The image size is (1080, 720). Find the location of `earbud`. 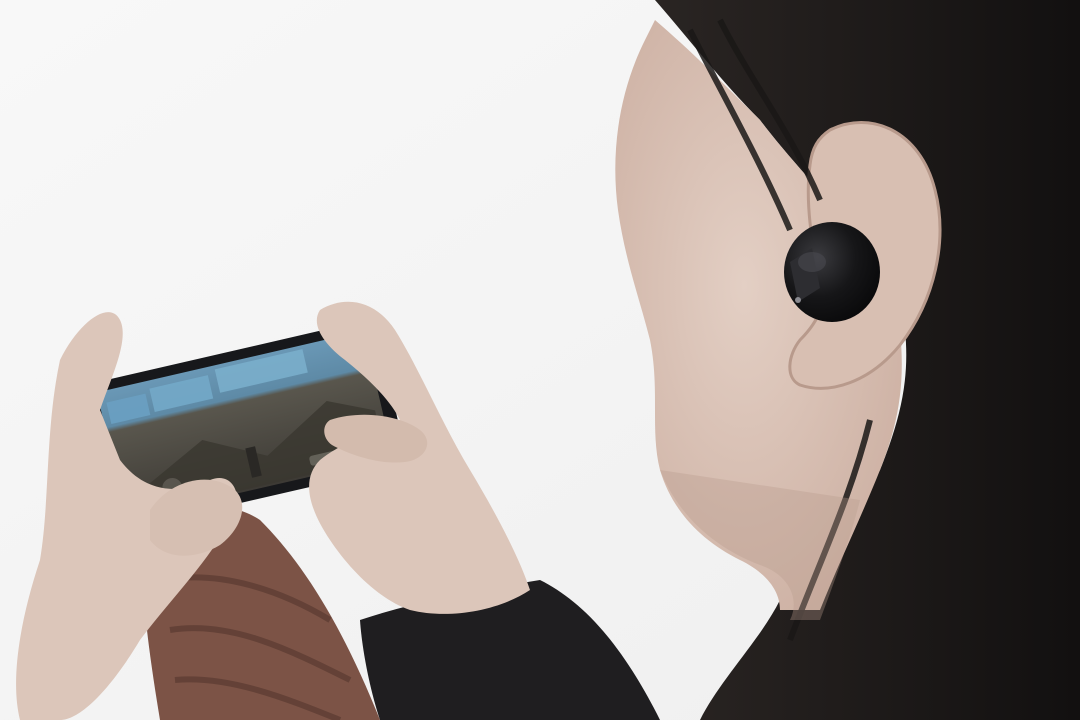

earbud is located at coordinates (832, 272).